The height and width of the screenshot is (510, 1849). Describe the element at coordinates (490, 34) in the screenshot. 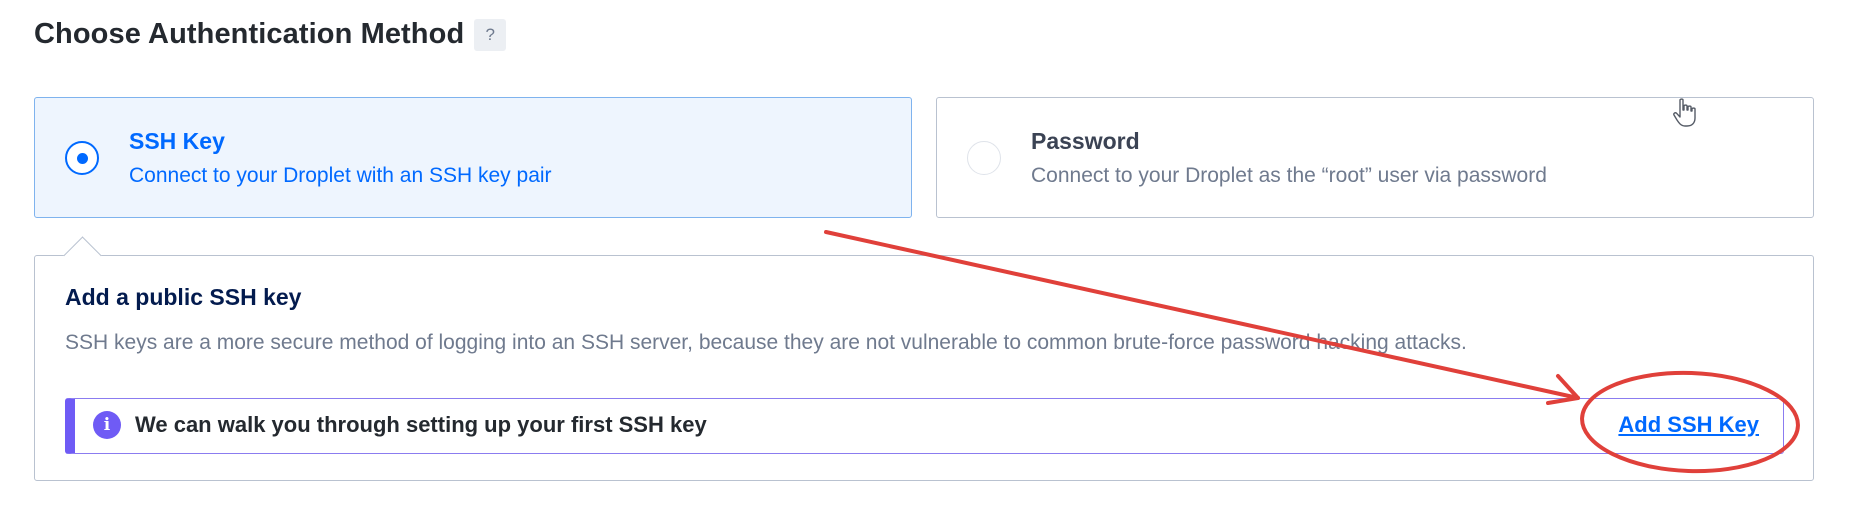

I see `help-icon: ?` at that location.